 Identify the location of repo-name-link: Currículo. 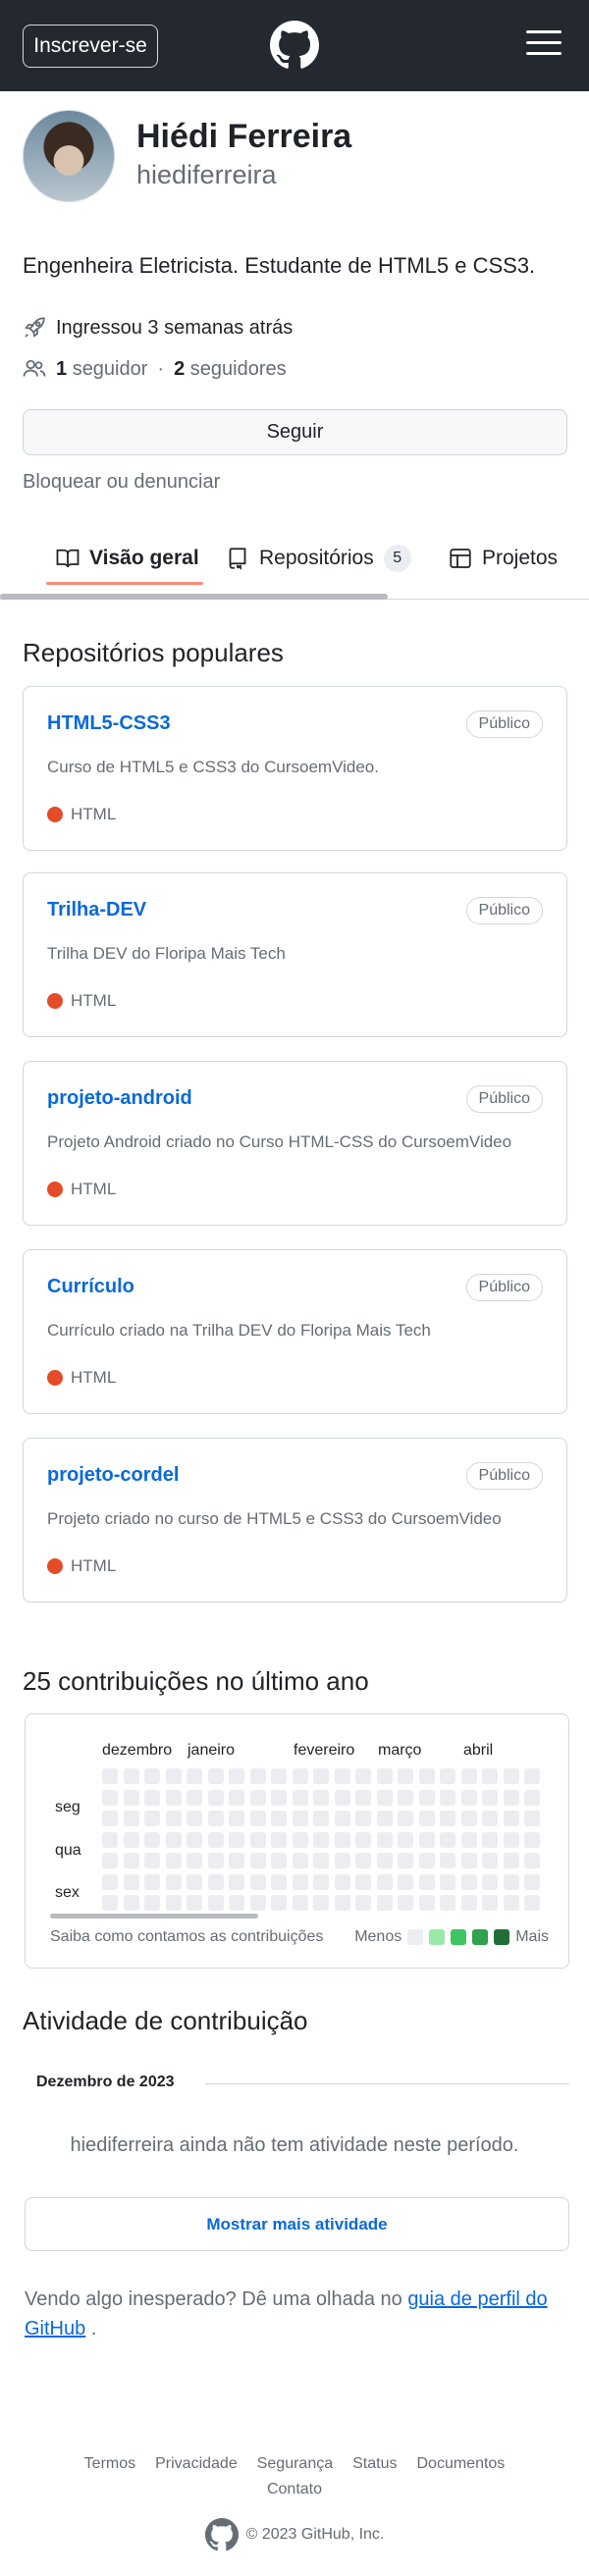
(90, 1287).